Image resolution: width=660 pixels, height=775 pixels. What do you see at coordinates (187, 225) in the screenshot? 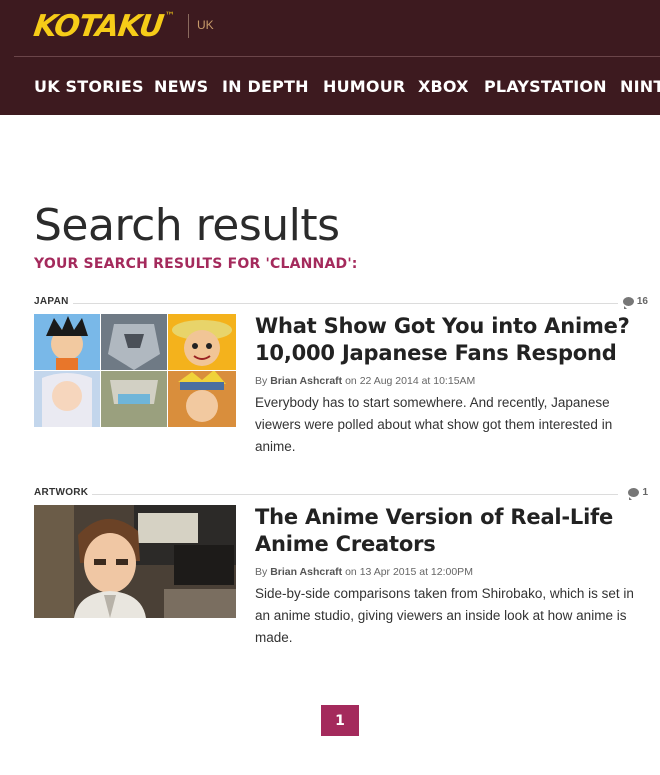
I see `page-title: Search results` at bounding box center [187, 225].